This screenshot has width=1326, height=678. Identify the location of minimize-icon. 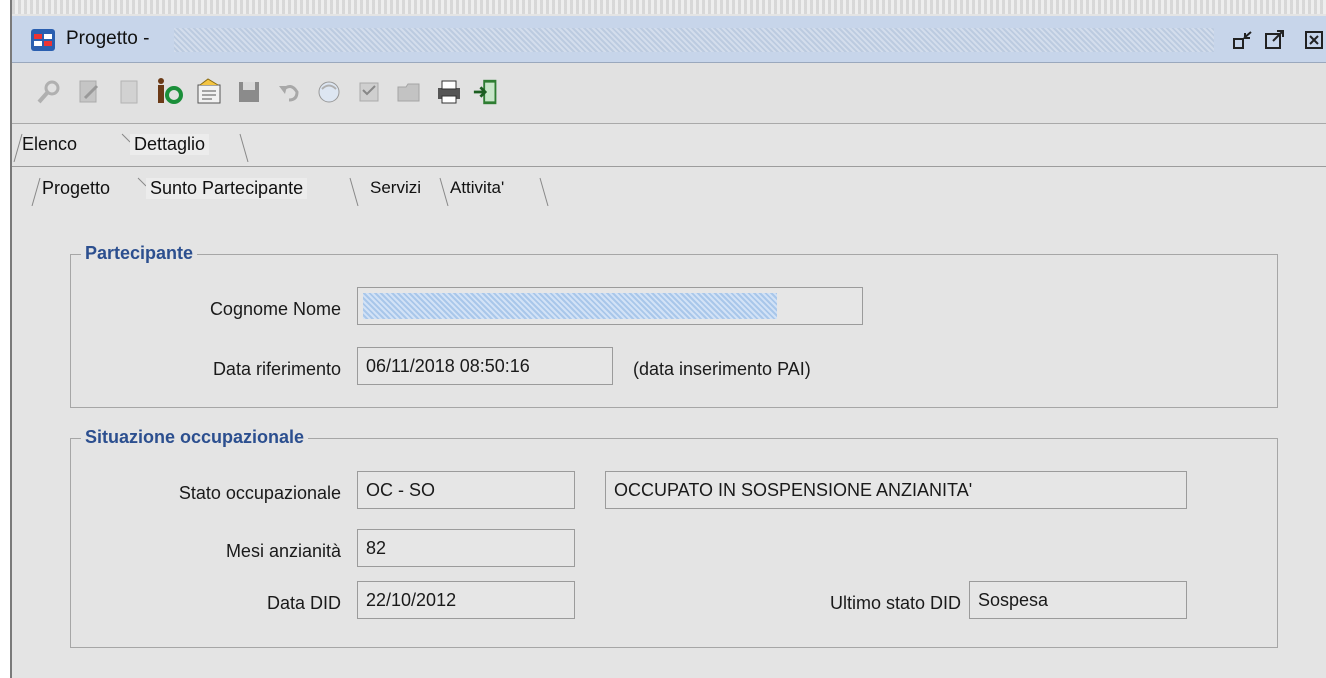
(1243, 40).